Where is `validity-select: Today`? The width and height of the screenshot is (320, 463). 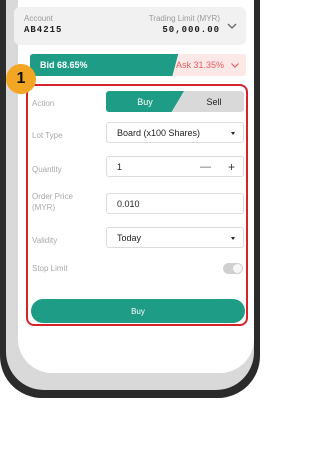
validity-select: Today is located at coordinates (175, 237).